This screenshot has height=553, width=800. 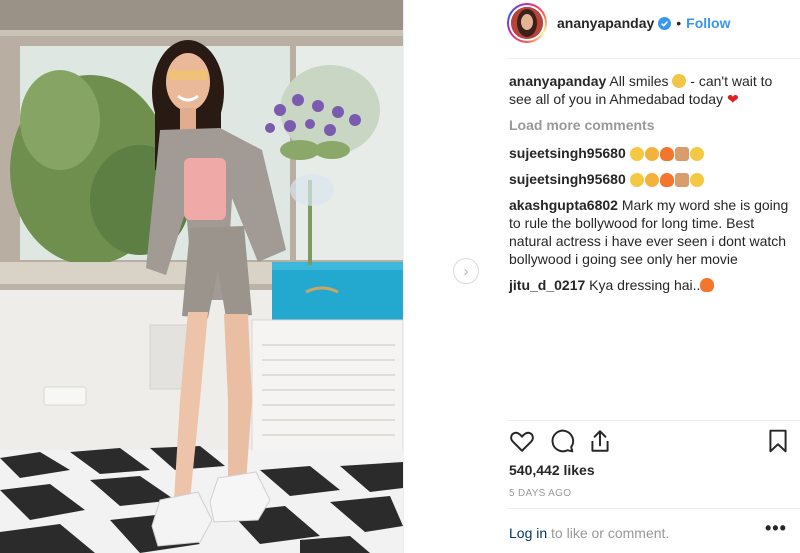 I want to click on more-options-icon: •••, so click(x=776, y=528).